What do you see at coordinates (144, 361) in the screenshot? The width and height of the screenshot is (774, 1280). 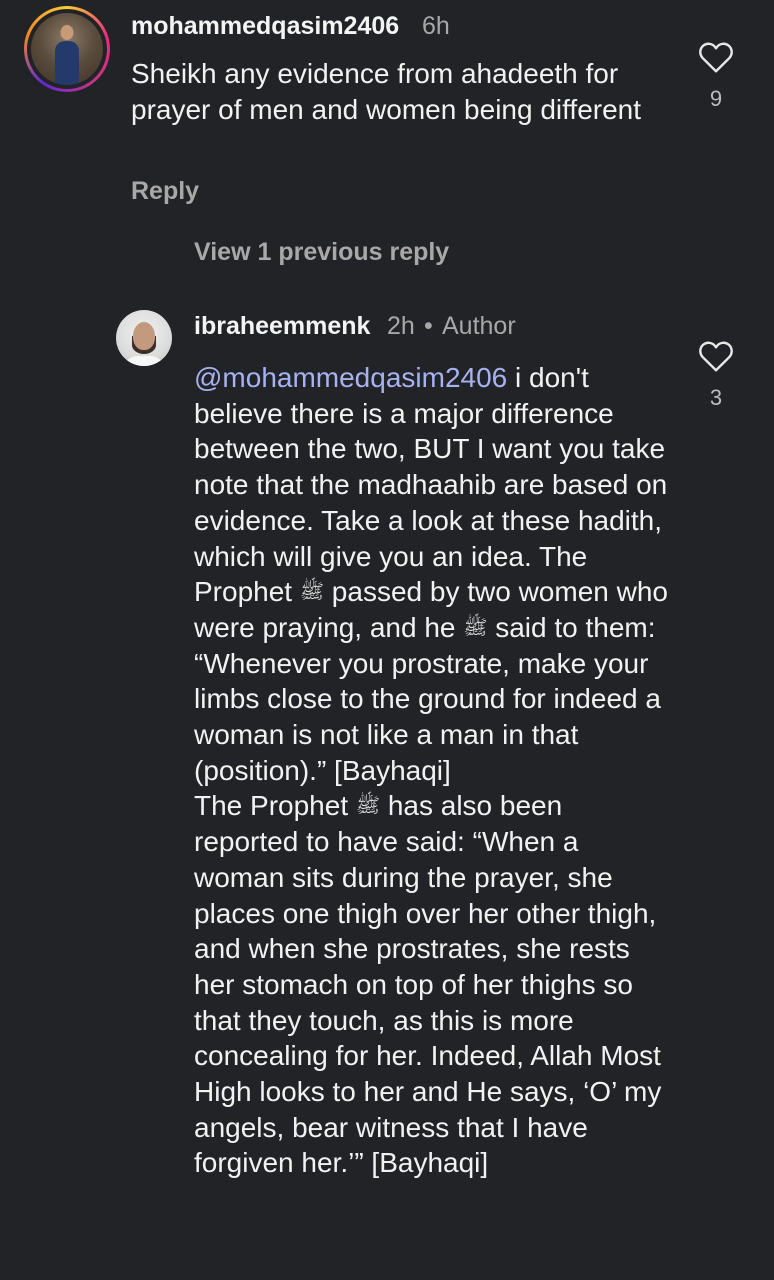 I see `avatar-robe` at bounding box center [144, 361].